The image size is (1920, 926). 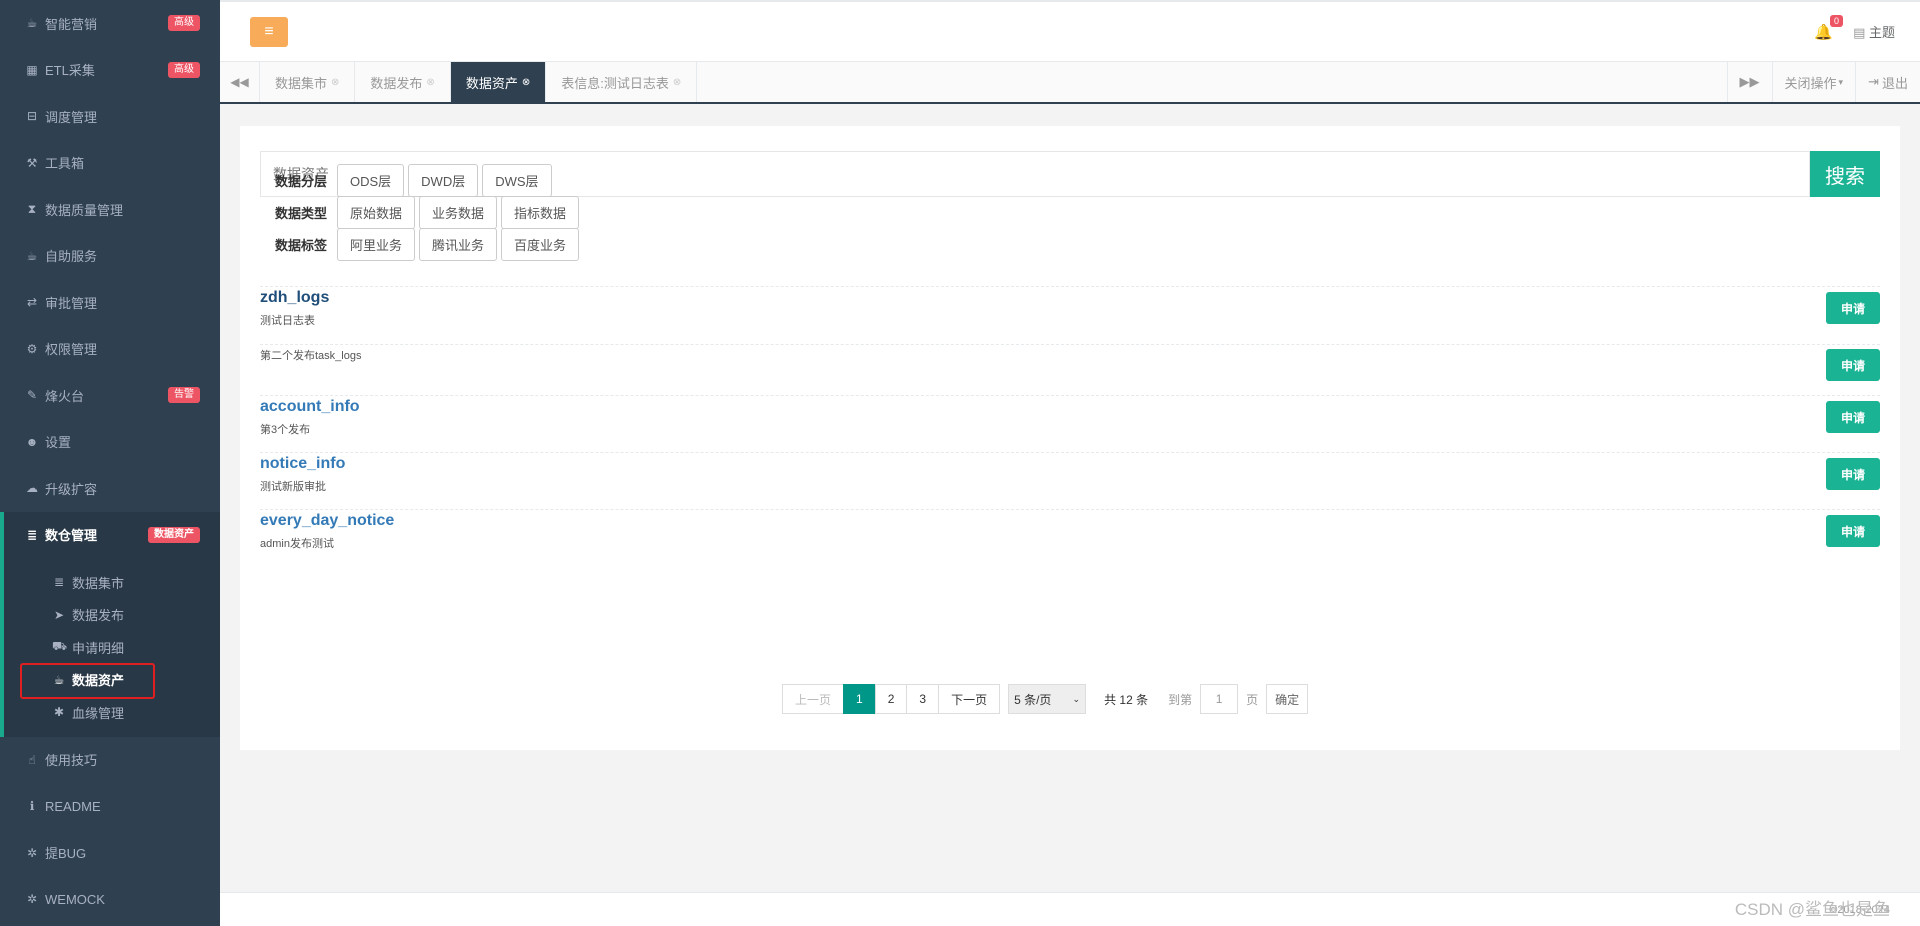 I want to click on filter-option-button: 腾讯业务, so click(x=458, y=244).